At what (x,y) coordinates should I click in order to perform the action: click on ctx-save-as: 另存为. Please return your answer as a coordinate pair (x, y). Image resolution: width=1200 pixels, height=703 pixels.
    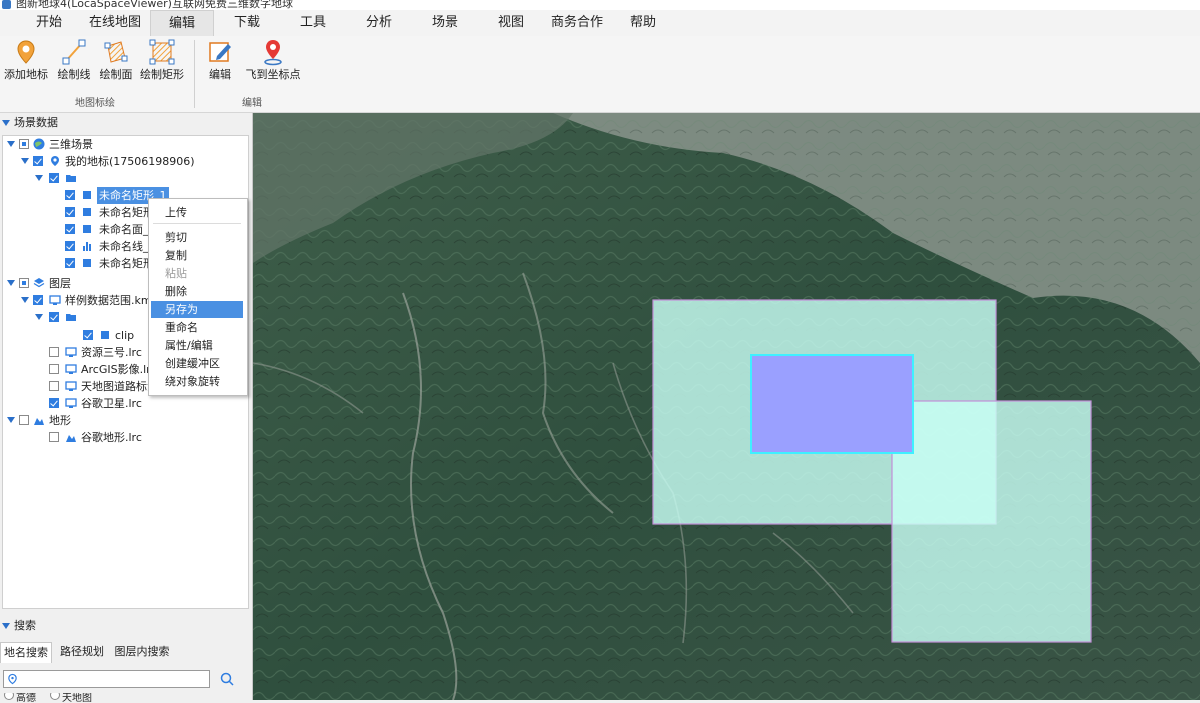
    Looking at the image, I should click on (197, 309).